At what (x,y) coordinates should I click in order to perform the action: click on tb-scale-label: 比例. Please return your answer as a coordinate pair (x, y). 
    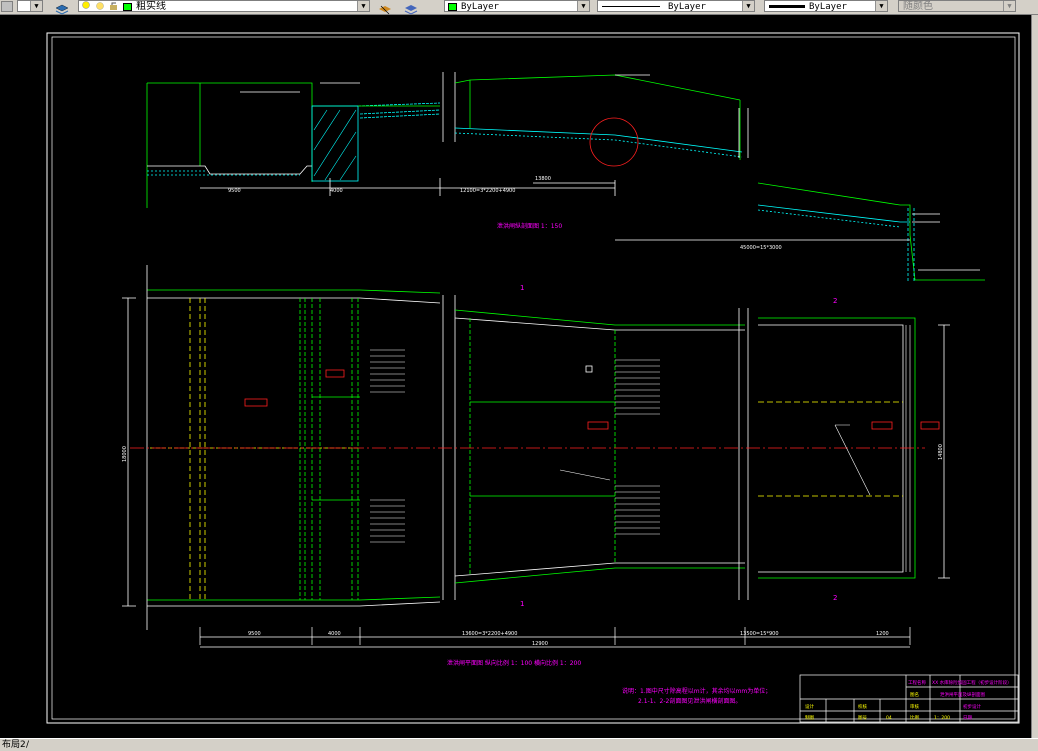
    Looking at the image, I should click on (914, 717).